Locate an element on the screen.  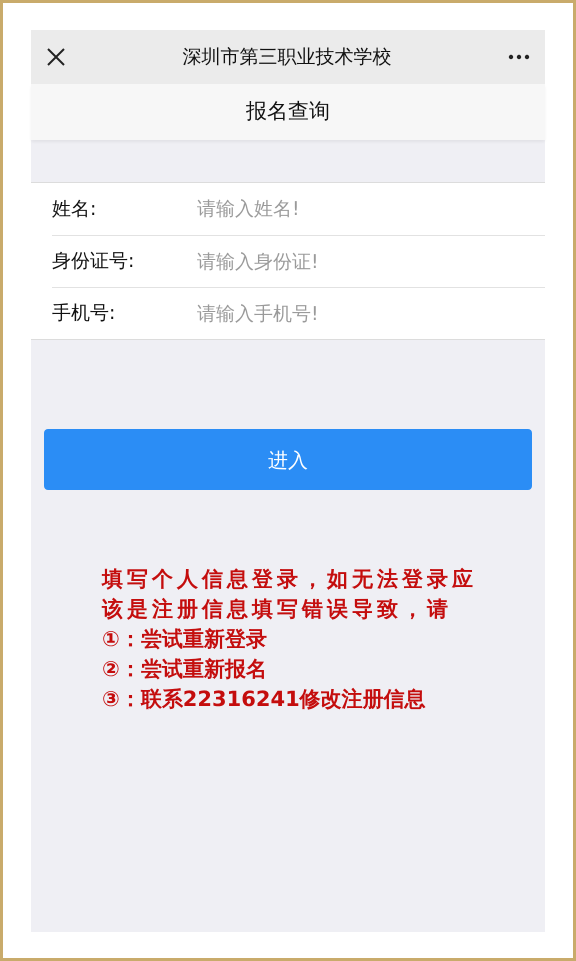
close-button is located at coordinates (56, 57).